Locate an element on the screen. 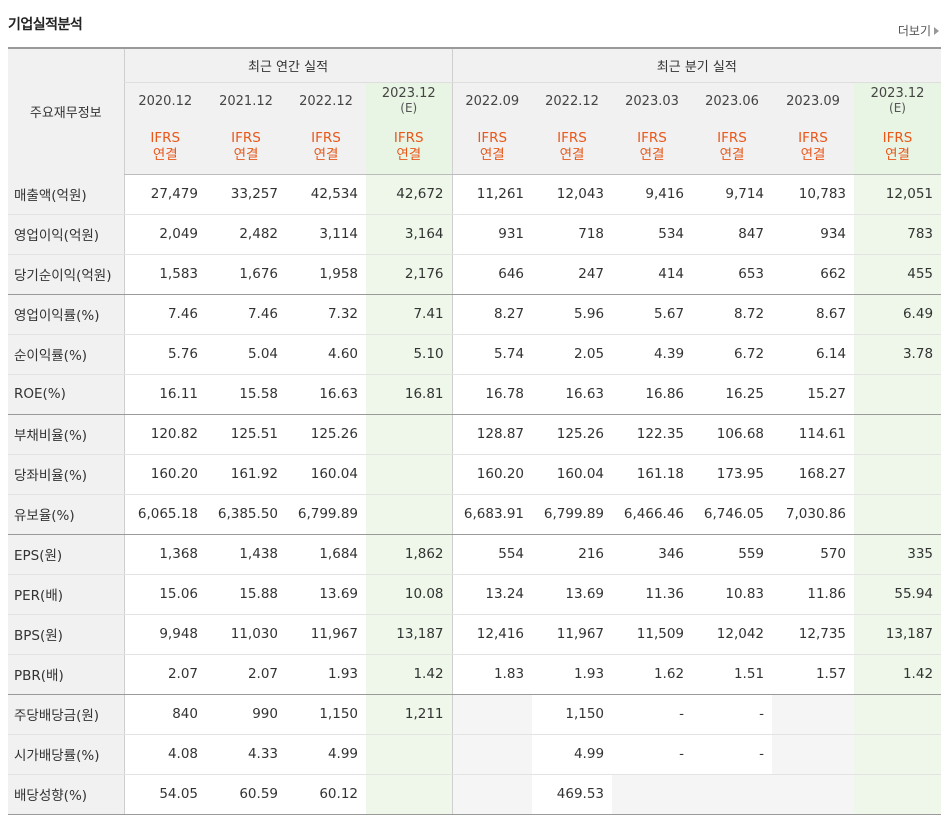 The width and height of the screenshot is (951, 815). value-cell: 114.61 is located at coordinates (813, 434).